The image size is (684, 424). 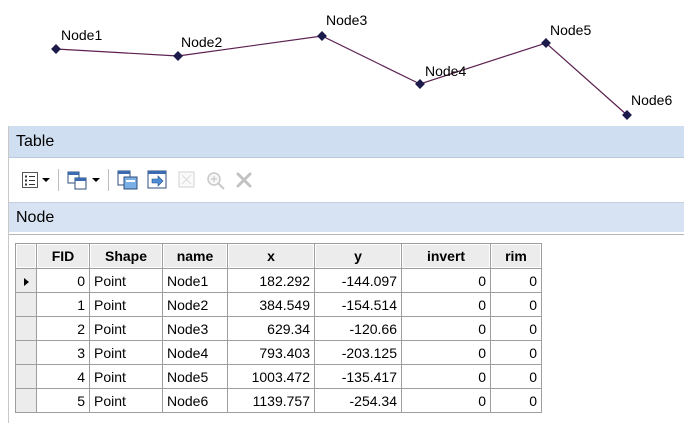 I want to click on node1-label: Node1, so click(x=81, y=35).